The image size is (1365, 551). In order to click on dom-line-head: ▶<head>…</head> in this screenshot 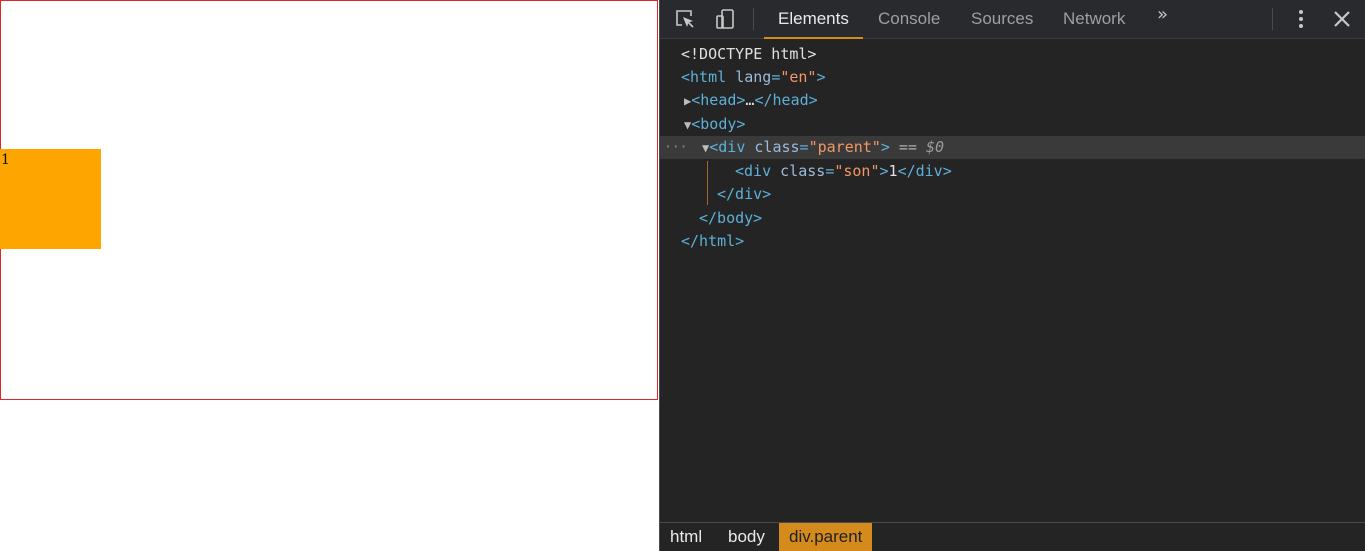, I will do `click(1012, 100)`.